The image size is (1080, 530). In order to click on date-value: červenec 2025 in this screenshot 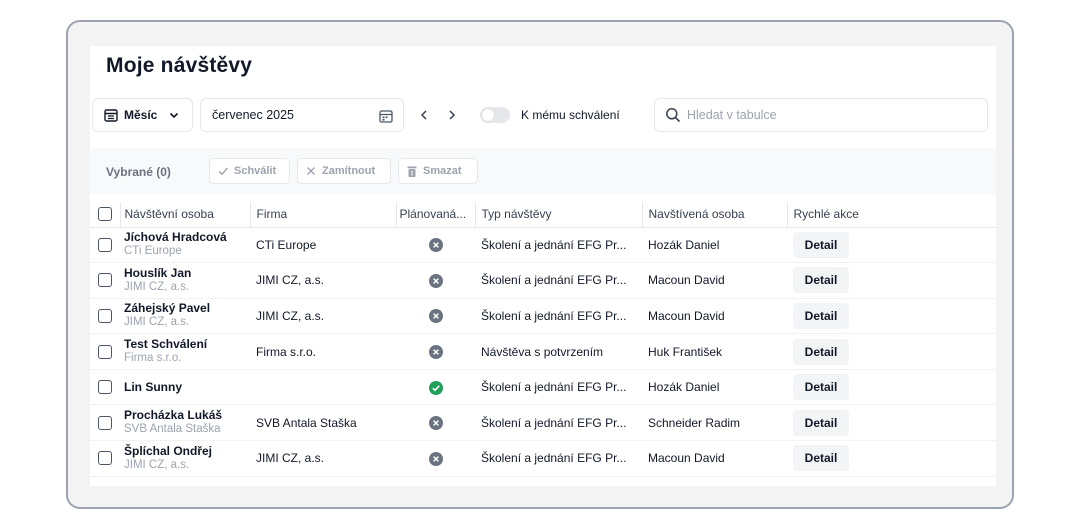, I will do `click(253, 115)`.